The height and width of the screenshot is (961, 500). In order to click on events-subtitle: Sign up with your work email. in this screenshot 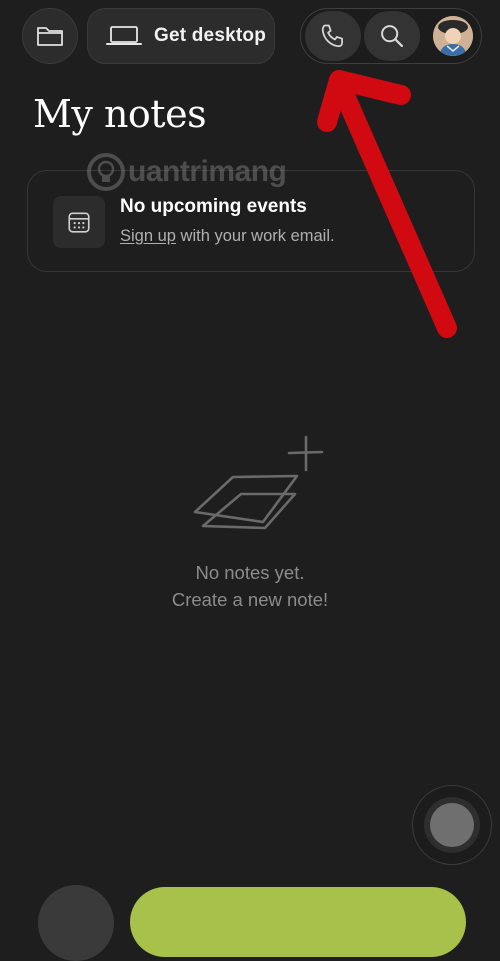, I will do `click(227, 236)`.